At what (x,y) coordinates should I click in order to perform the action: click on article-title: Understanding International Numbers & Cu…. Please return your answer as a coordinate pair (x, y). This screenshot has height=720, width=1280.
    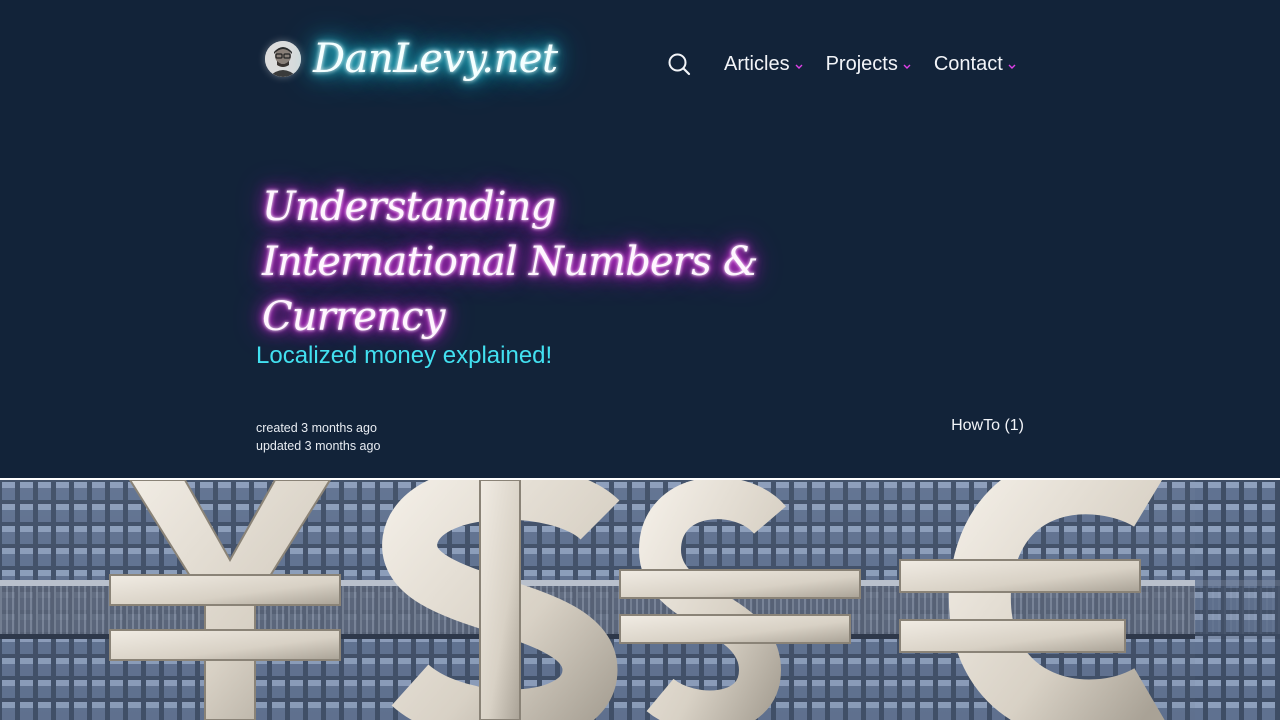
    Looking at the image, I should click on (510, 262).